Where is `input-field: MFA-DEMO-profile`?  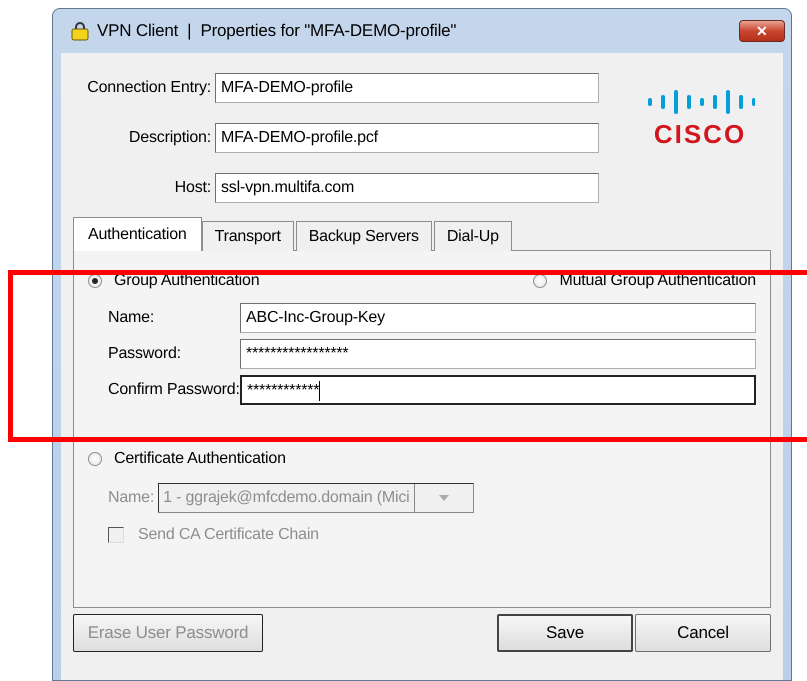 input-field: MFA-DEMO-profile is located at coordinates (407, 88).